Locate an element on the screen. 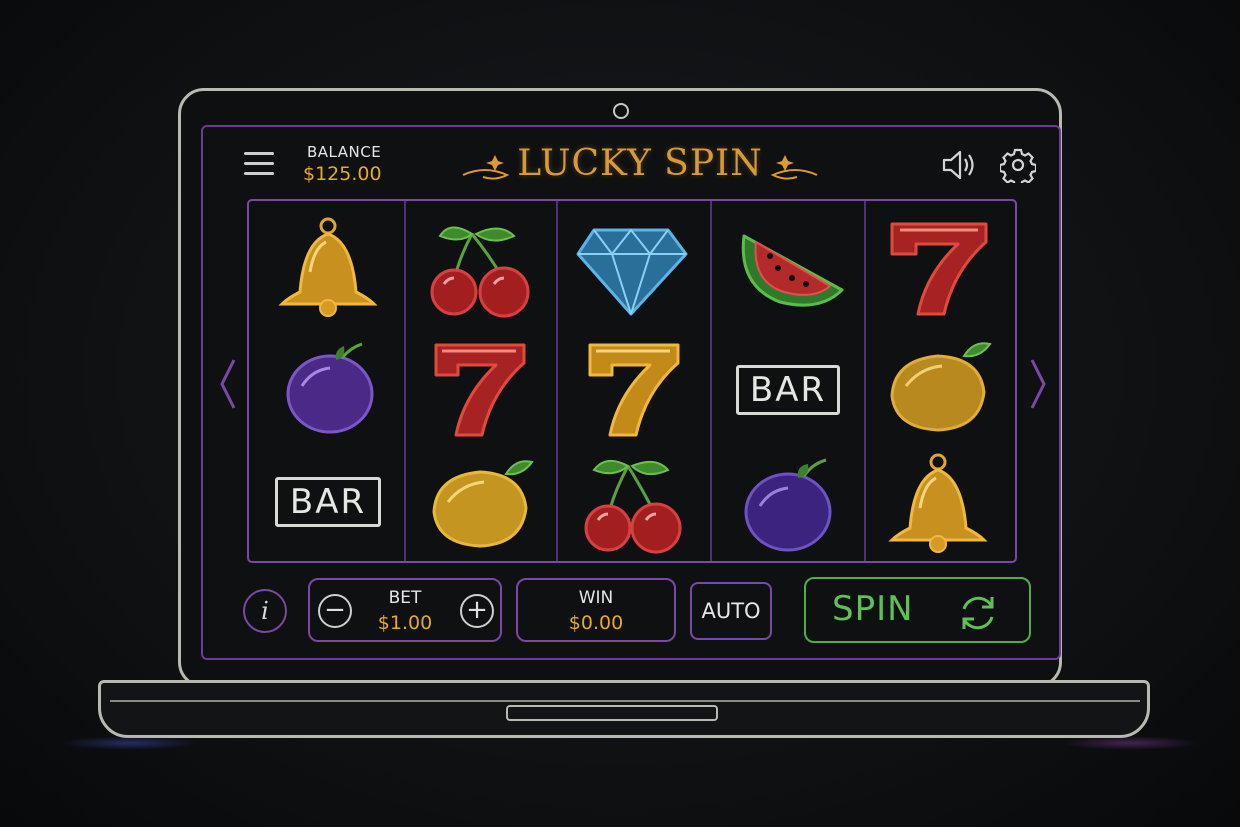 Image resolution: width=1240 pixels, height=827 pixels. gear-icon is located at coordinates (1018, 167).